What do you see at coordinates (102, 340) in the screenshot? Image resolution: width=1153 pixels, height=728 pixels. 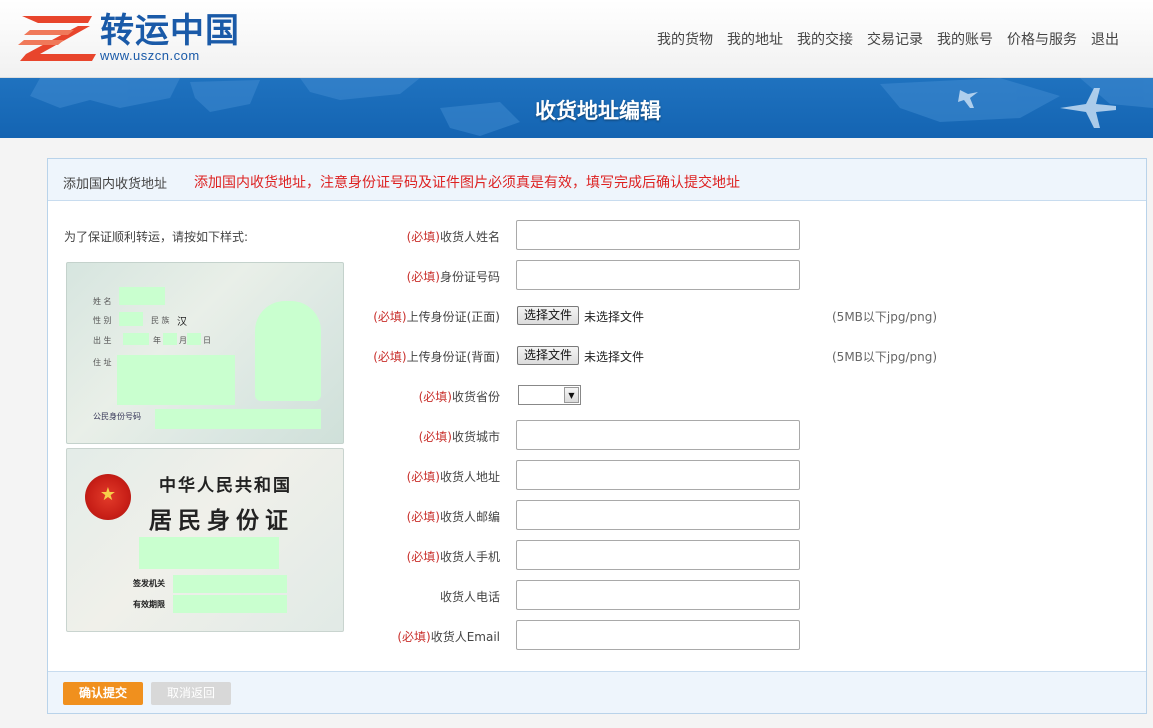 I see `id-birth-label: 出 生` at bounding box center [102, 340].